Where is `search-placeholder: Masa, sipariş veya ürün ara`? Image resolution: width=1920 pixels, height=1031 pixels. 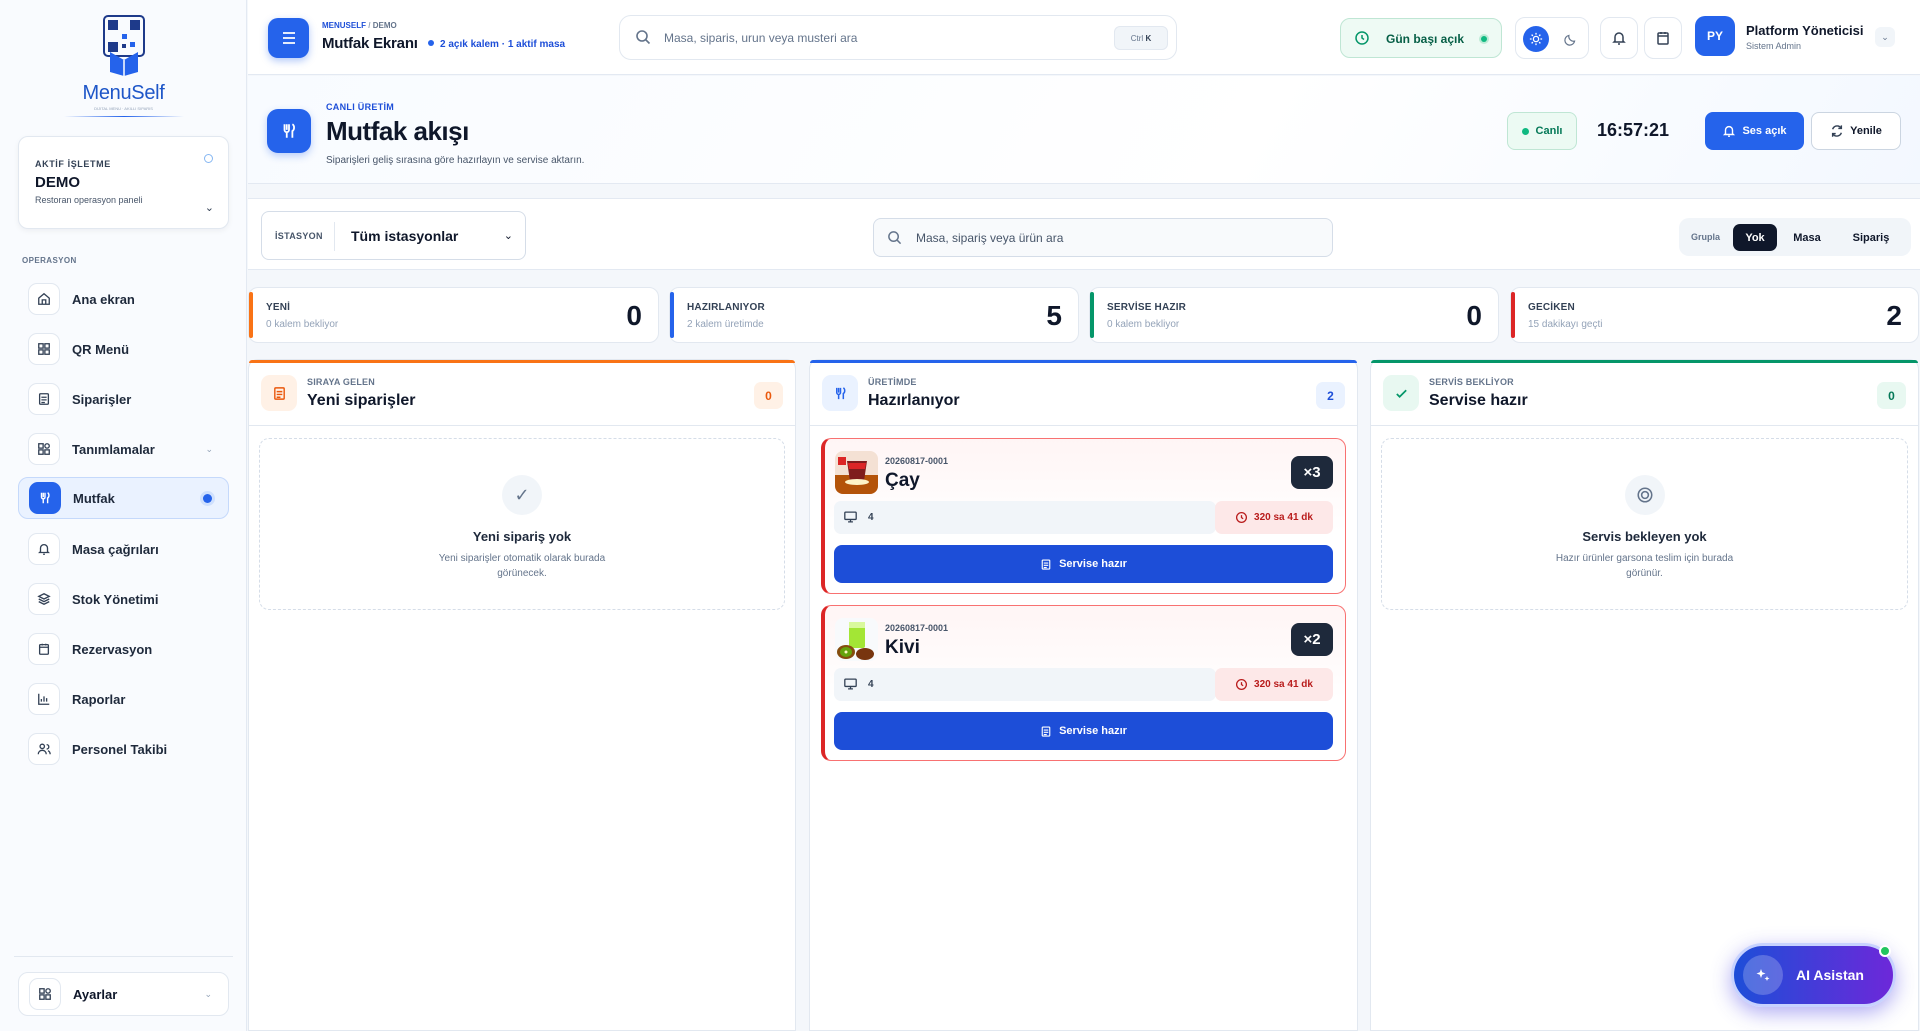 search-placeholder: Masa, sipariş veya ürün ara is located at coordinates (990, 238).